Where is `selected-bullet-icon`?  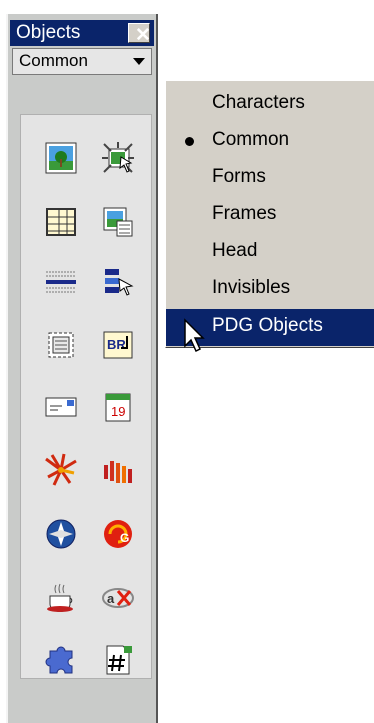
selected-bullet-icon is located at coordinates (189, 141).